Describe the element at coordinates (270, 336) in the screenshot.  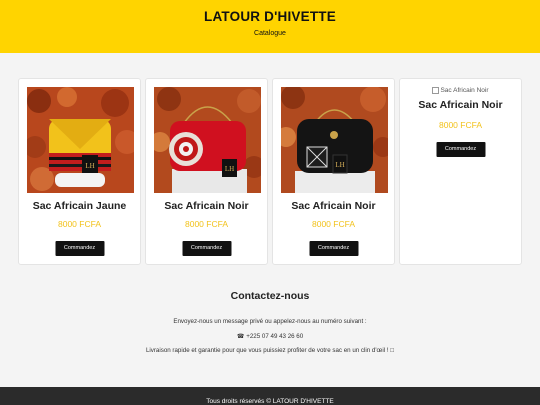
I see `contact-phone: ☎ +225 07 49 43 26 60` at that location.